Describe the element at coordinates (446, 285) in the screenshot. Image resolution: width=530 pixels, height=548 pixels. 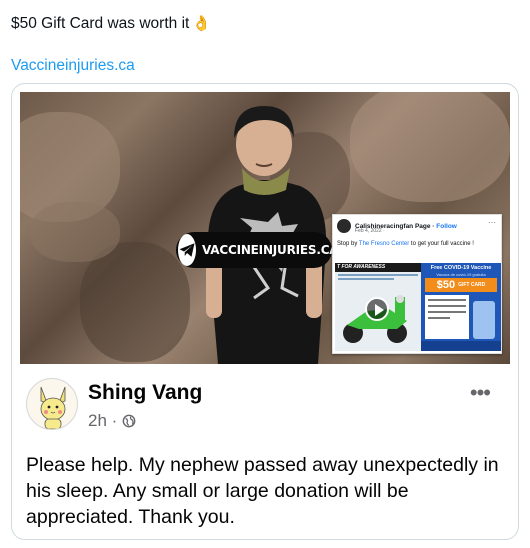
I see `flyer-amount: $50` at that location.